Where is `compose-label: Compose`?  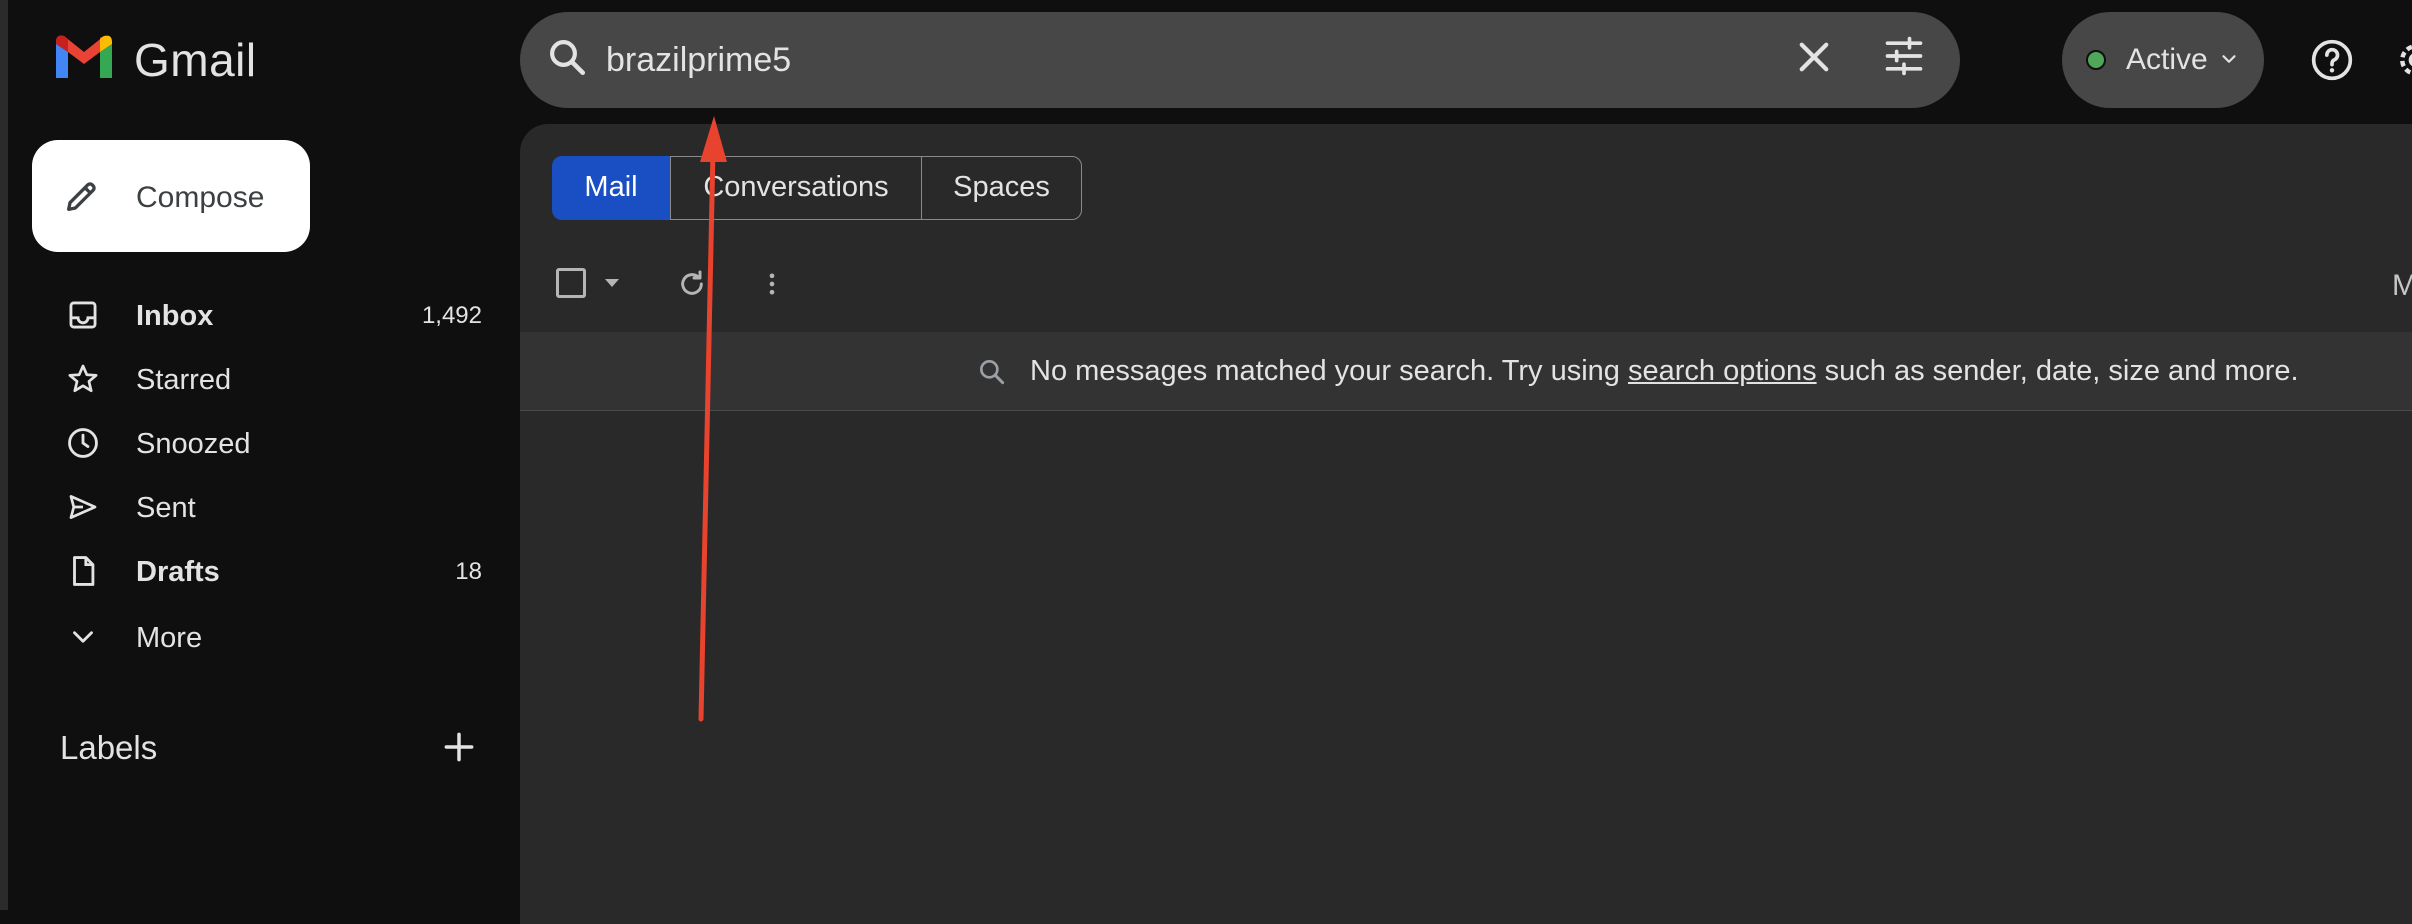
compose-label: Compose is located at coordinates (200, 198).